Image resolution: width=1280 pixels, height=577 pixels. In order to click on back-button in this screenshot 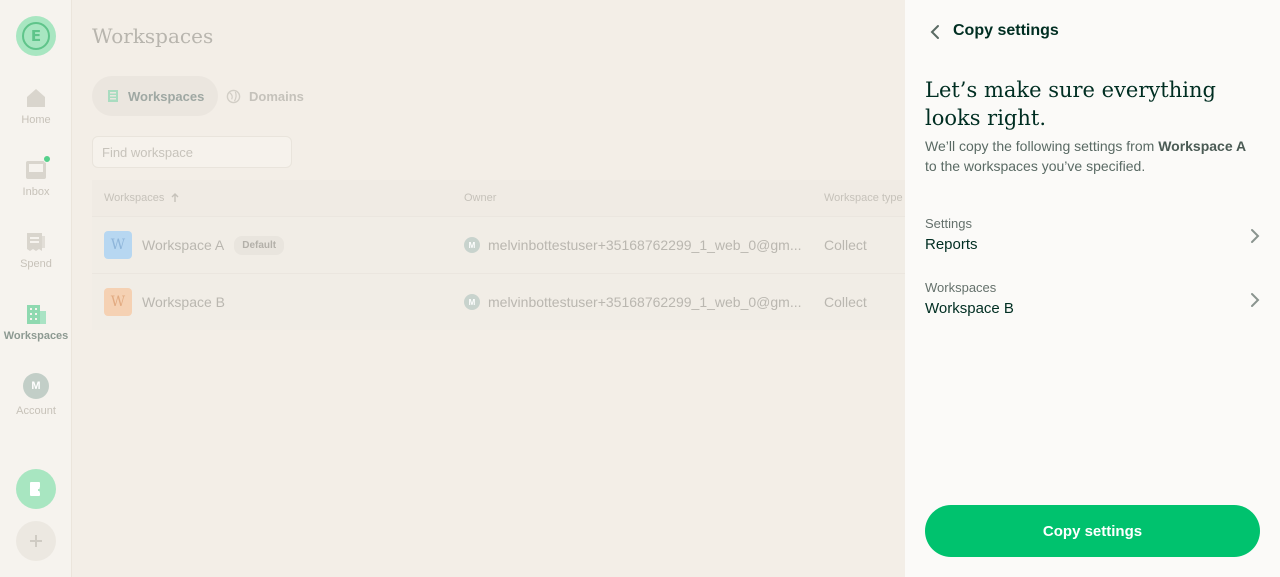, I will do `click(935, 32)`.